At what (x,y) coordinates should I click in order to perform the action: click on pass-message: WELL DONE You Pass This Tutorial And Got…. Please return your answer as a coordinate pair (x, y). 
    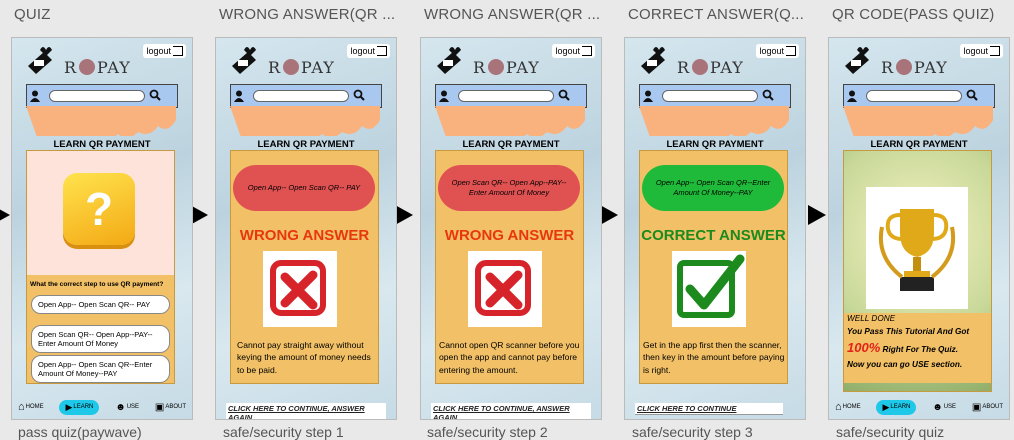
    Looking at the image, I should click on (917, 348).